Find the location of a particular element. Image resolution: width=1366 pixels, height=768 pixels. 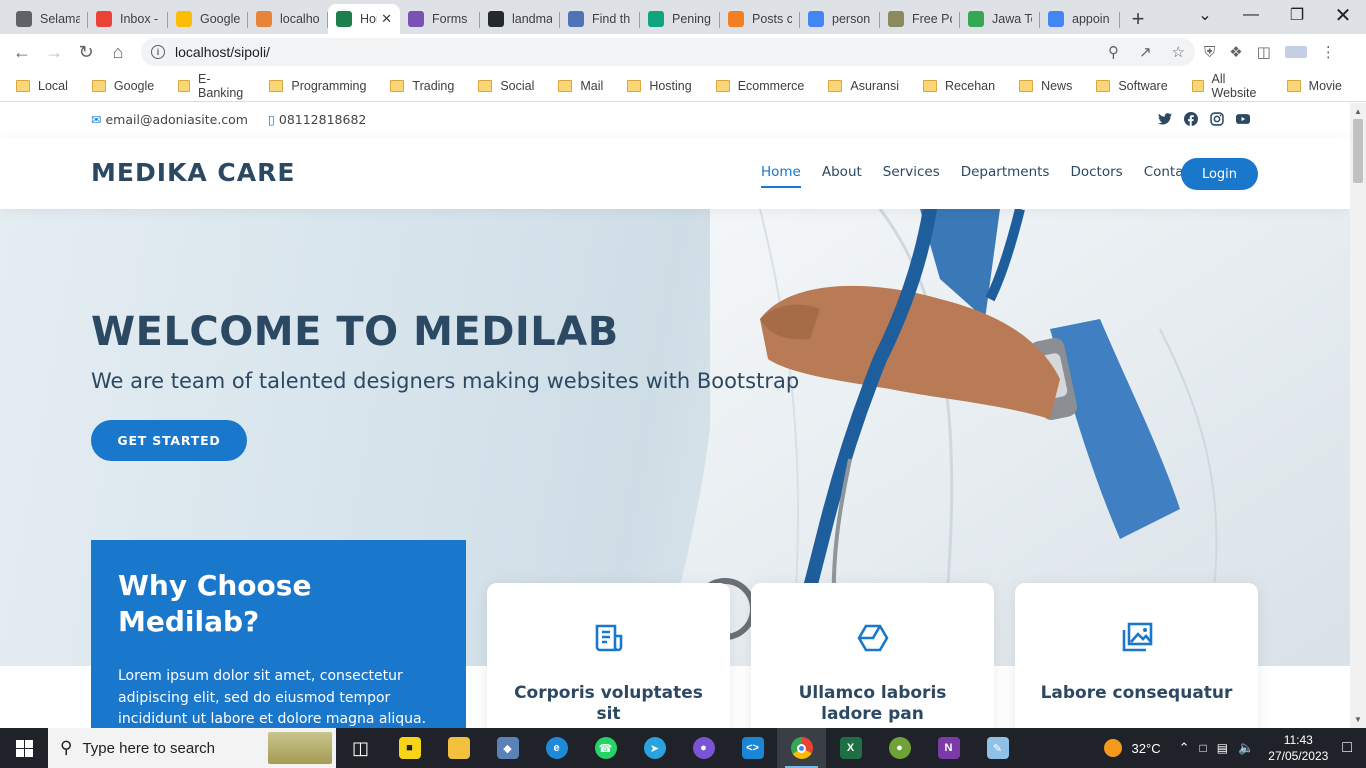

scroll-up-icon: ▲ is located at coordinates (1358, 111).